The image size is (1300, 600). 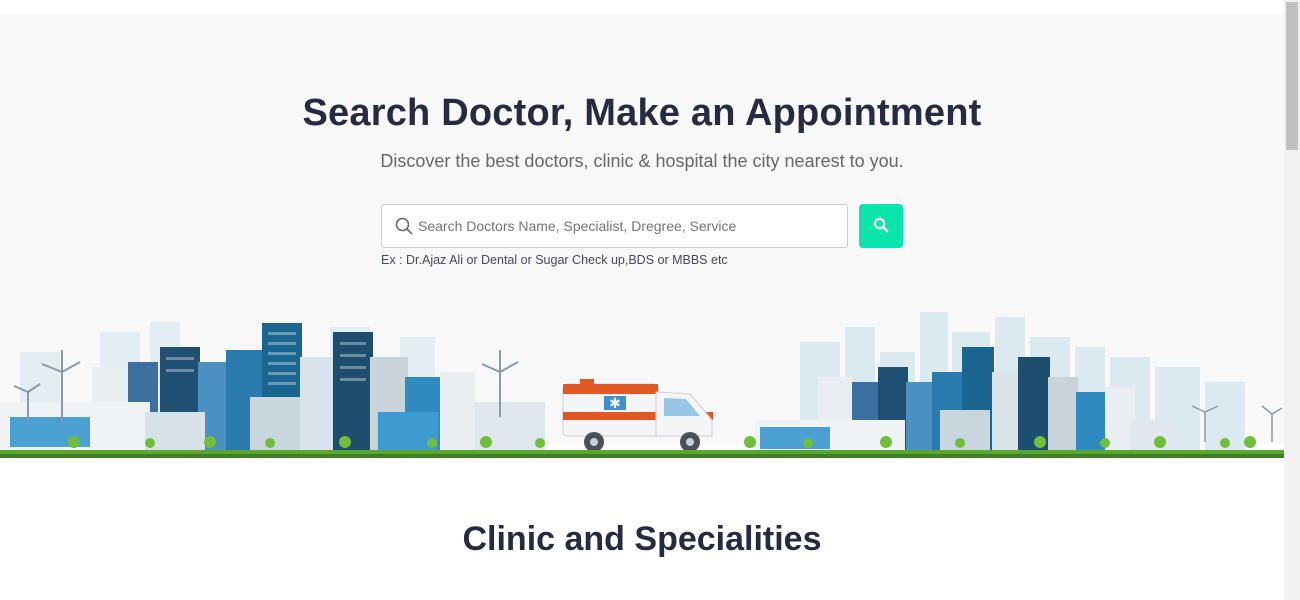 I want to click on scrollbar, so click(x=1292, y=300).